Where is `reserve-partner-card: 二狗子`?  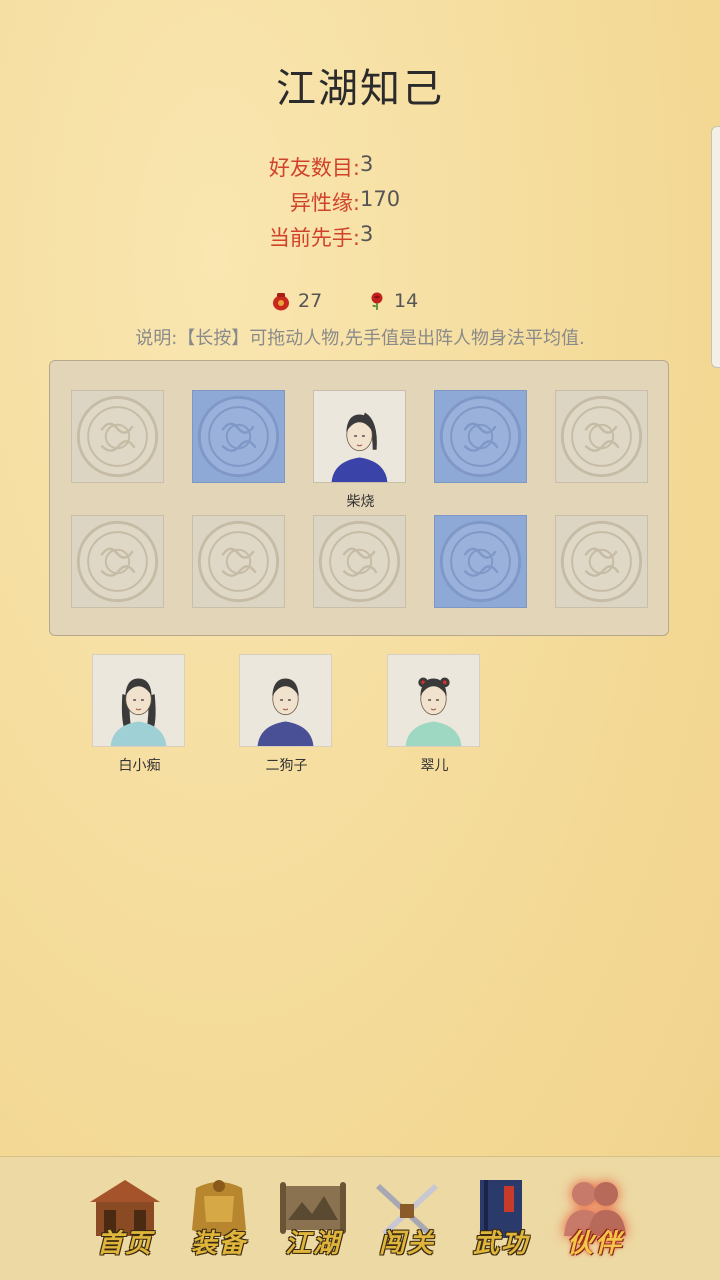
reserve-partner-card: 二狗子 is located at coordinates (285, 714).